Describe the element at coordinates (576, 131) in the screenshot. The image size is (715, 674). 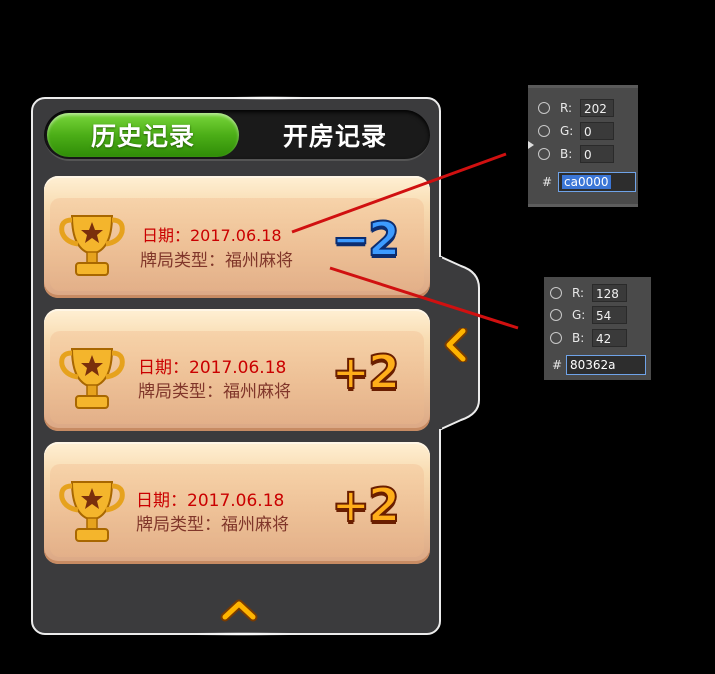
I see `green-channel-row: G: 0` at that location.